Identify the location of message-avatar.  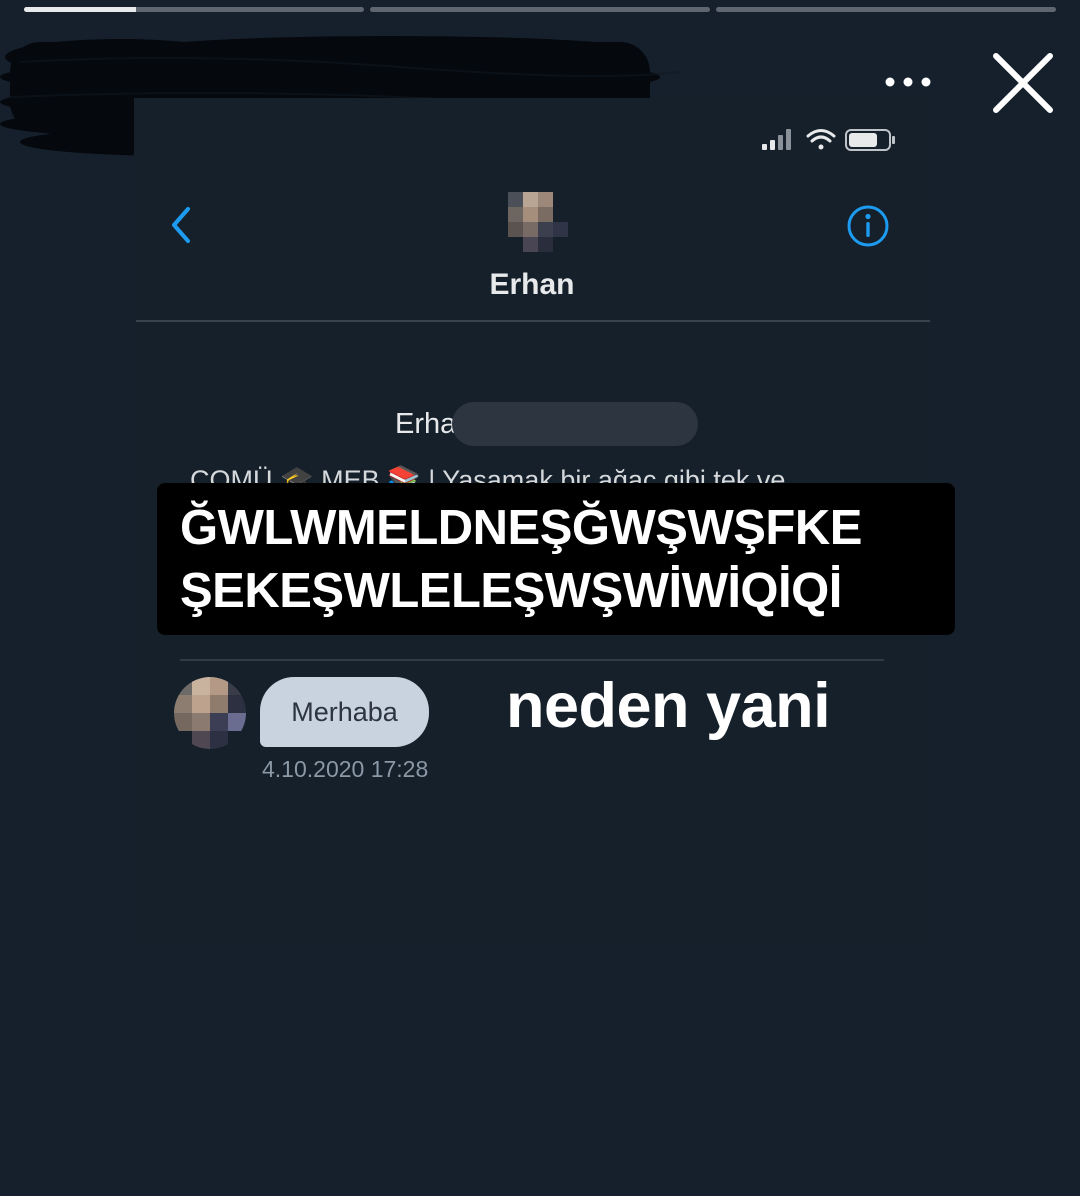
(210, 713).